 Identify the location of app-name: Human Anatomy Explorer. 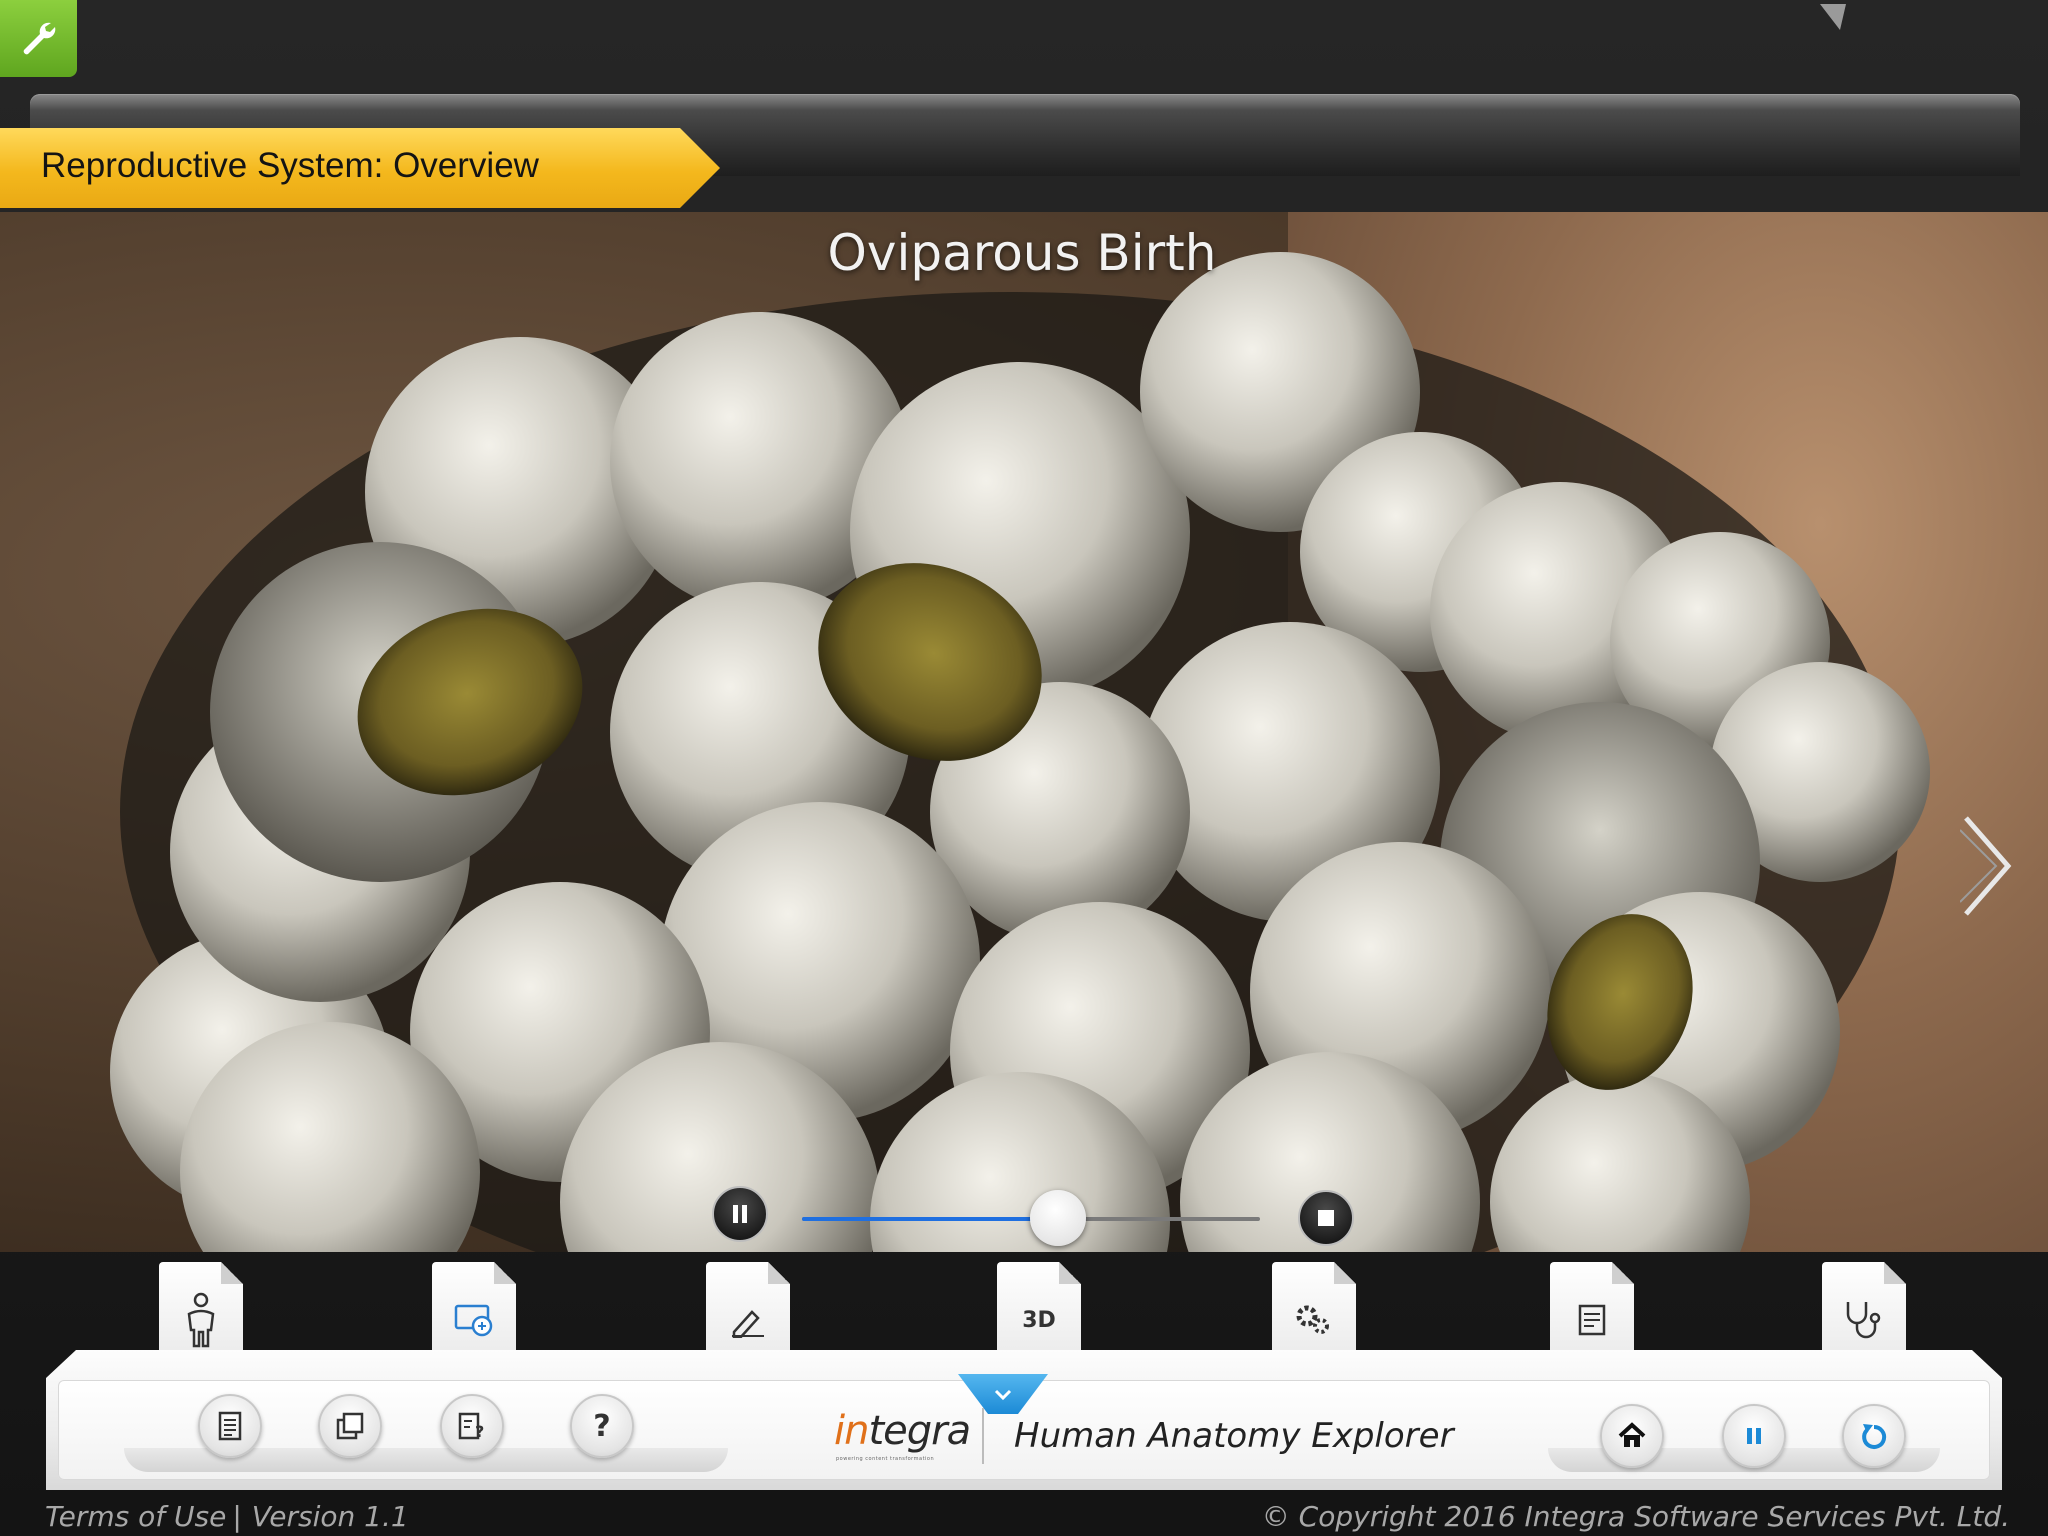
(1234, 1436).